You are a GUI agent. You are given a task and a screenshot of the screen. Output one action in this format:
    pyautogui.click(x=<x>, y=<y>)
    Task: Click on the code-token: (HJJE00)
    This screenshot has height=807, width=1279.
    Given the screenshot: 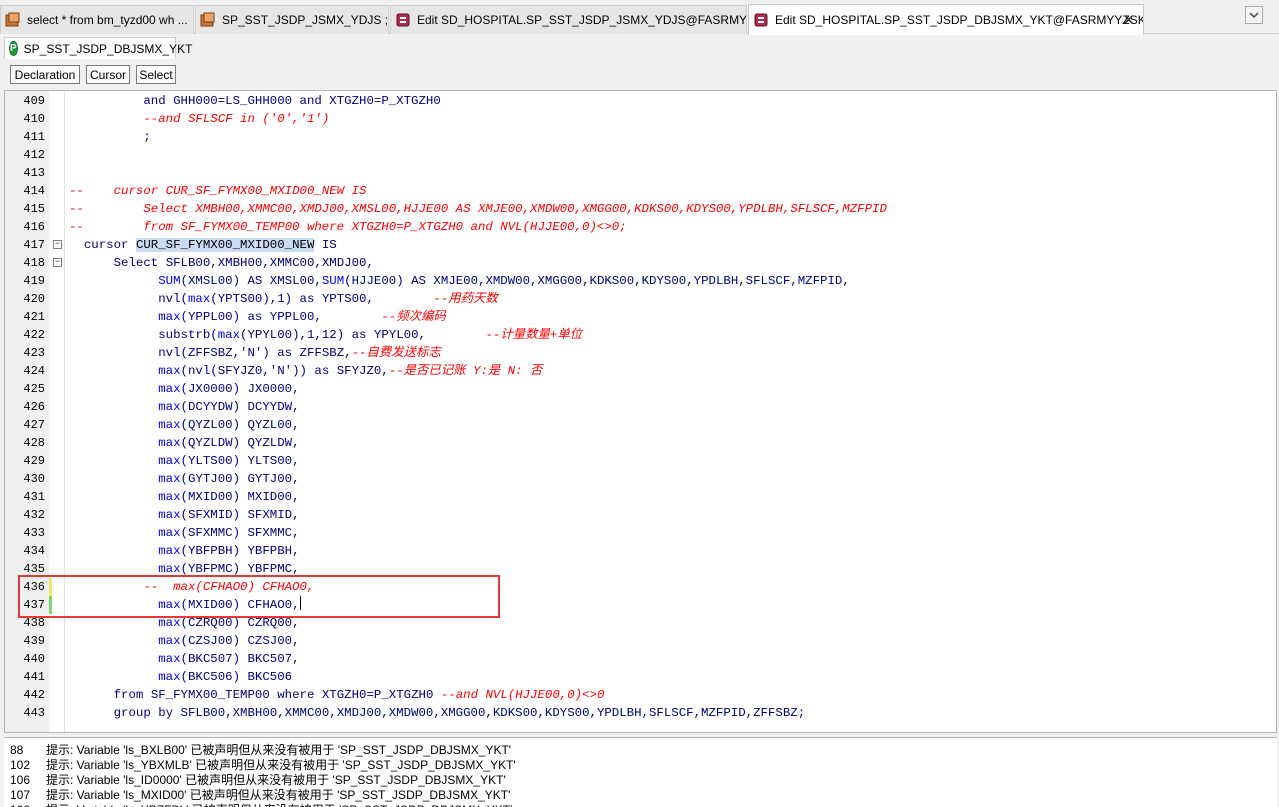 What is the action you would take?
    pyautogui.click(x=378, y=281)
    